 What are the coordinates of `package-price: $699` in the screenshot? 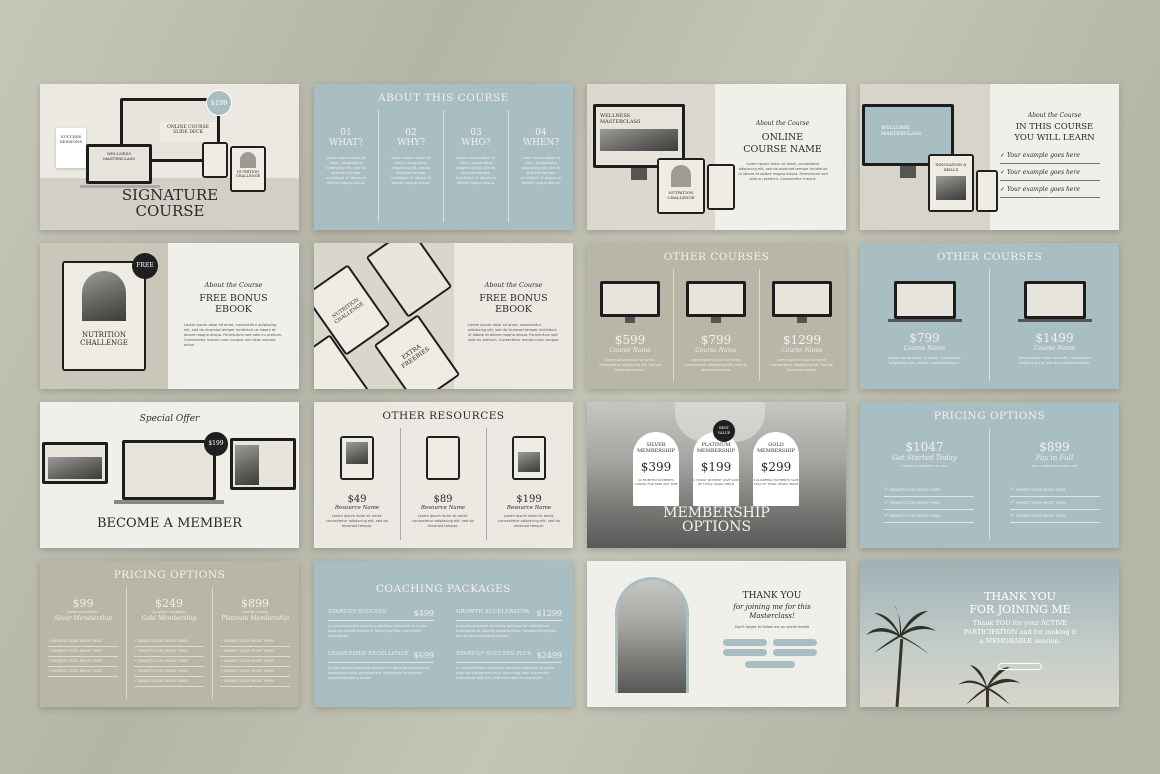 It's located at (423, 655).